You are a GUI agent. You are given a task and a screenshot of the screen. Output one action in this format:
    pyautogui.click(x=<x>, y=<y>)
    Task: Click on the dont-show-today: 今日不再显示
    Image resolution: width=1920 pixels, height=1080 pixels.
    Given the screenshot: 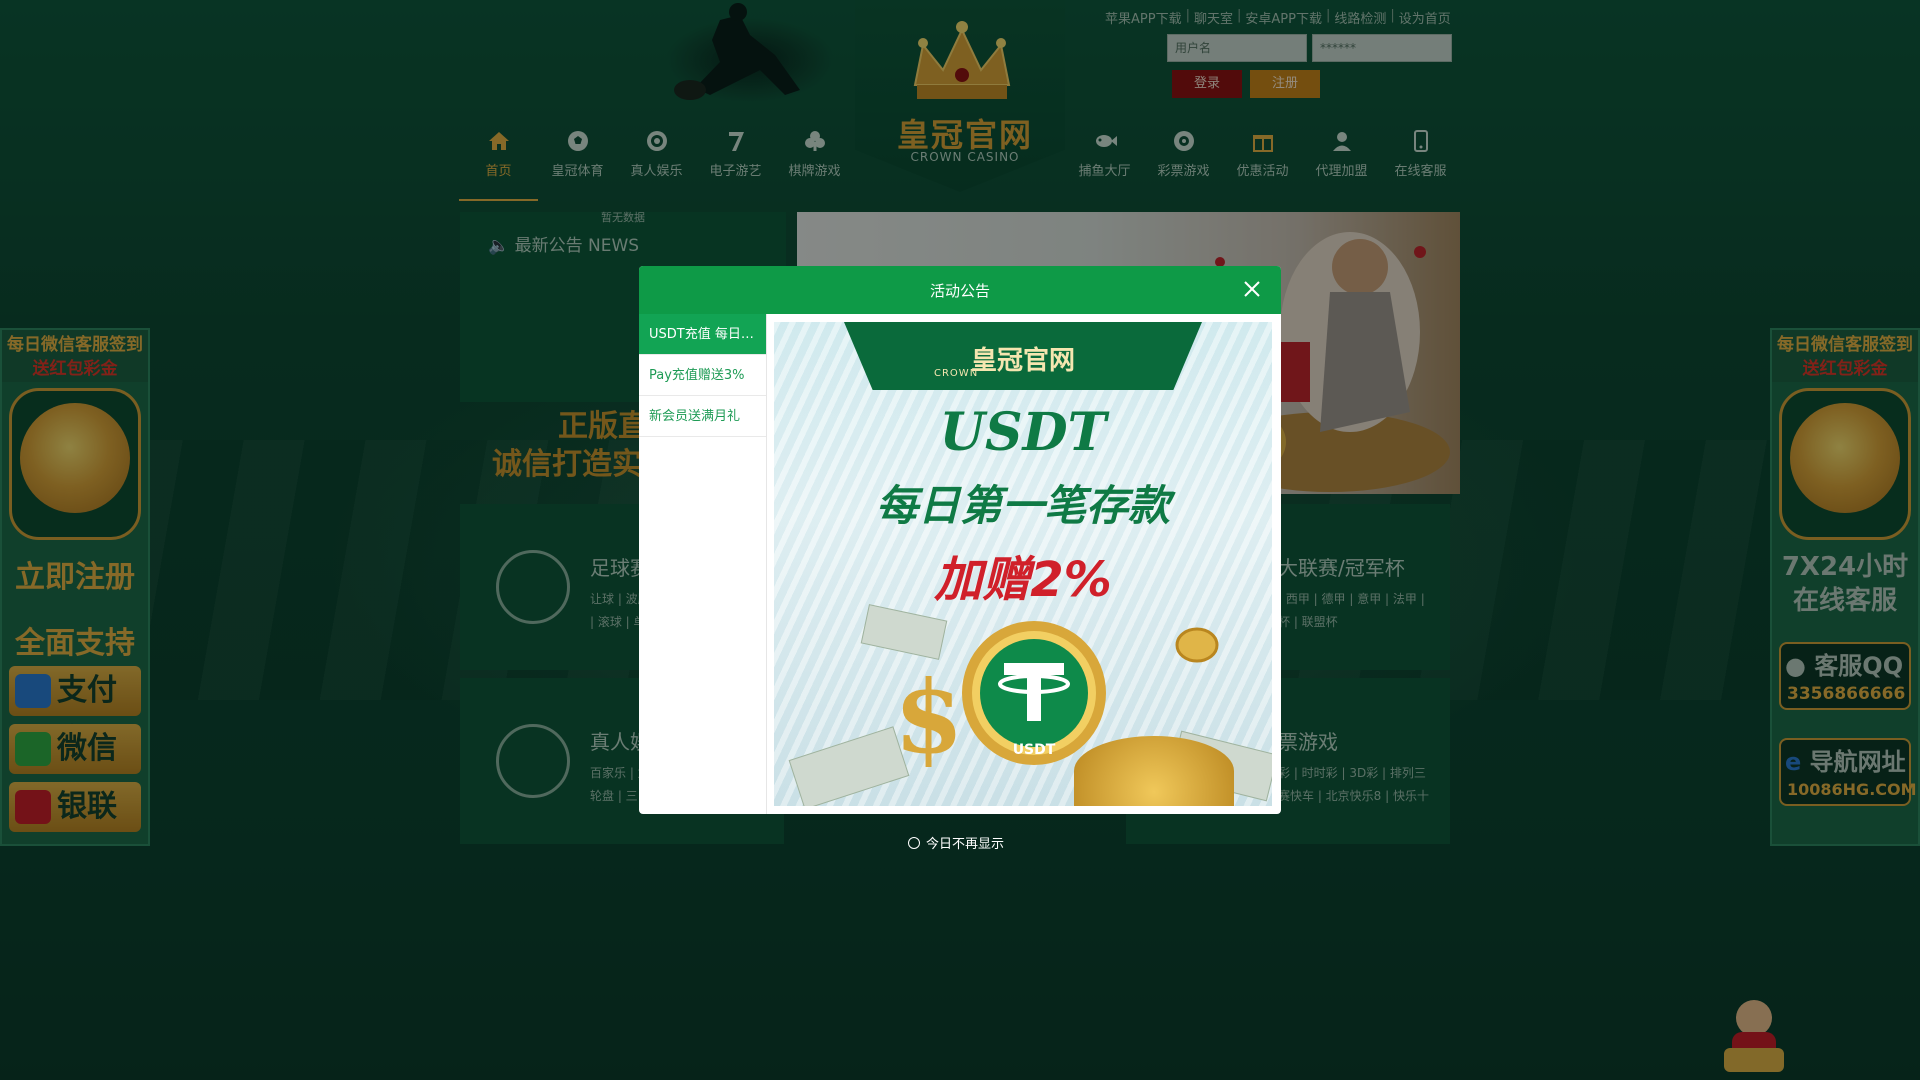 What is the action you would take?
    pyautogui.click(x=956, y=842)
    